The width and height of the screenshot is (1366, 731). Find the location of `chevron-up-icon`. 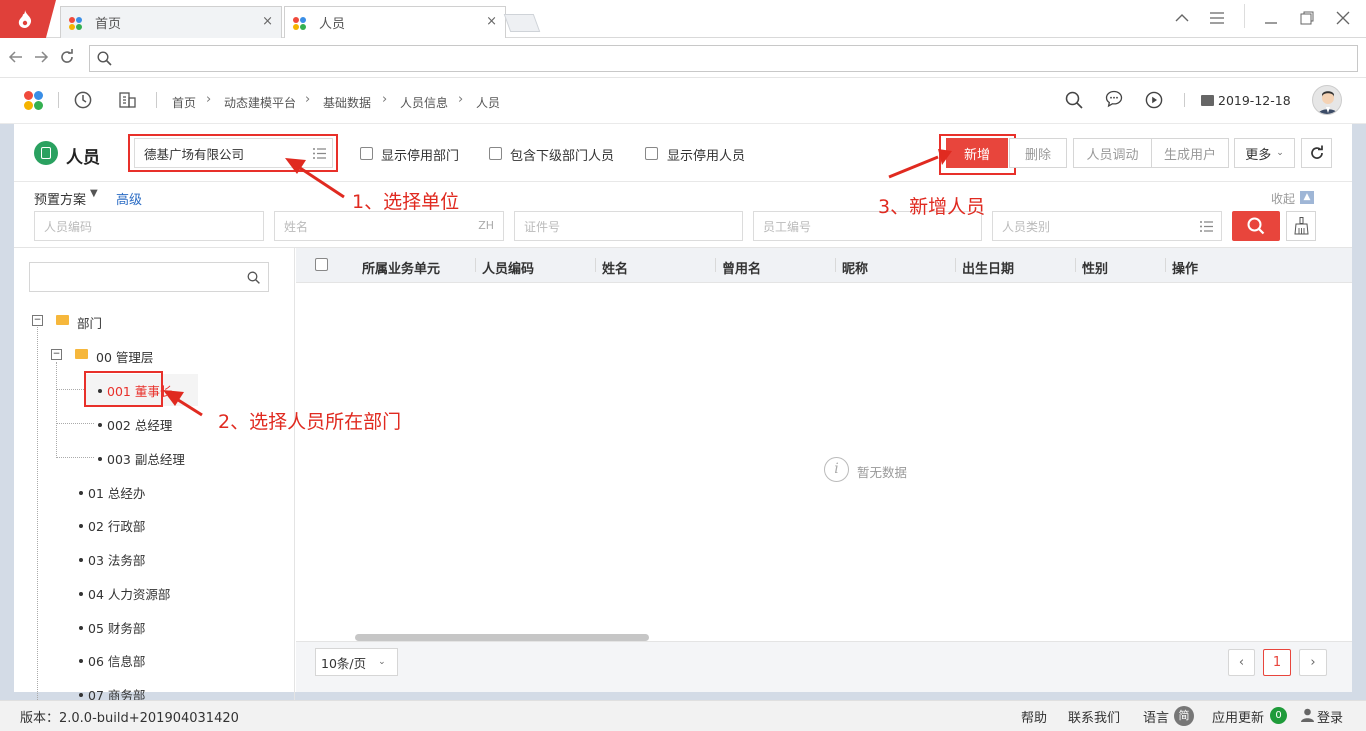

chevron-up-icon is located at coordinates (1182, 18).